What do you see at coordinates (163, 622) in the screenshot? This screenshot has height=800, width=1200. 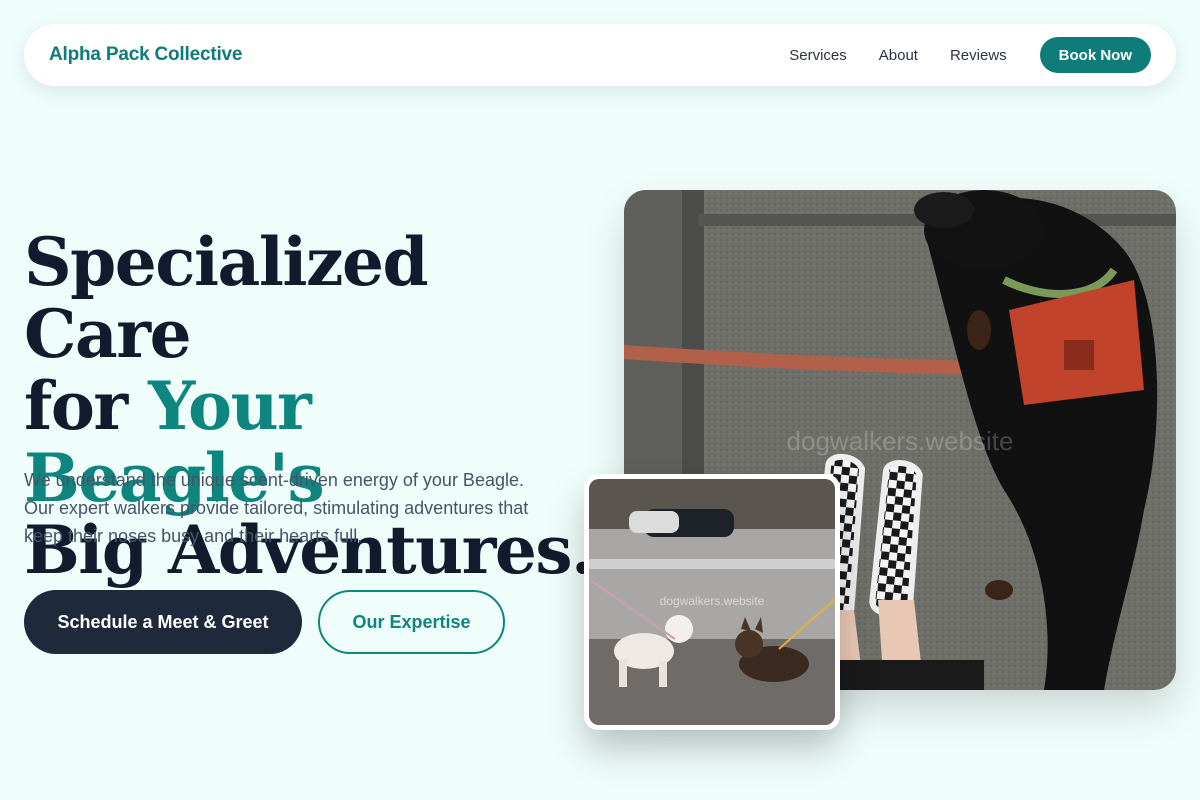 I see `schedule-meet-greet-button: Schedule a Meet & Greet` at bounding box center [163, 622].